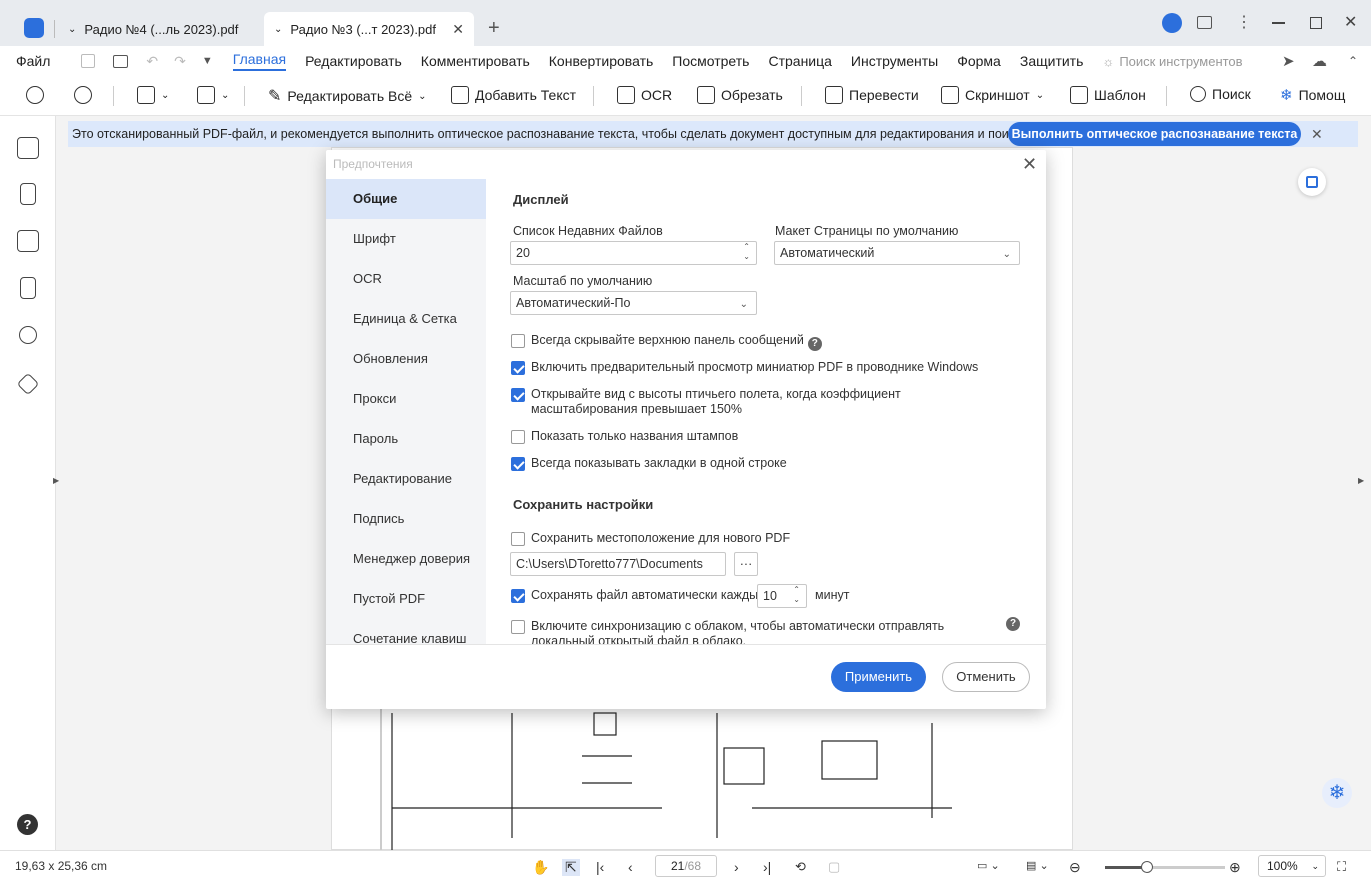 This screenshot has height=881, width=1371. What do you see at coordinates (518, 539) in the screenshot?
I see `save-location-checkbox` at bounding box center [518, 539].